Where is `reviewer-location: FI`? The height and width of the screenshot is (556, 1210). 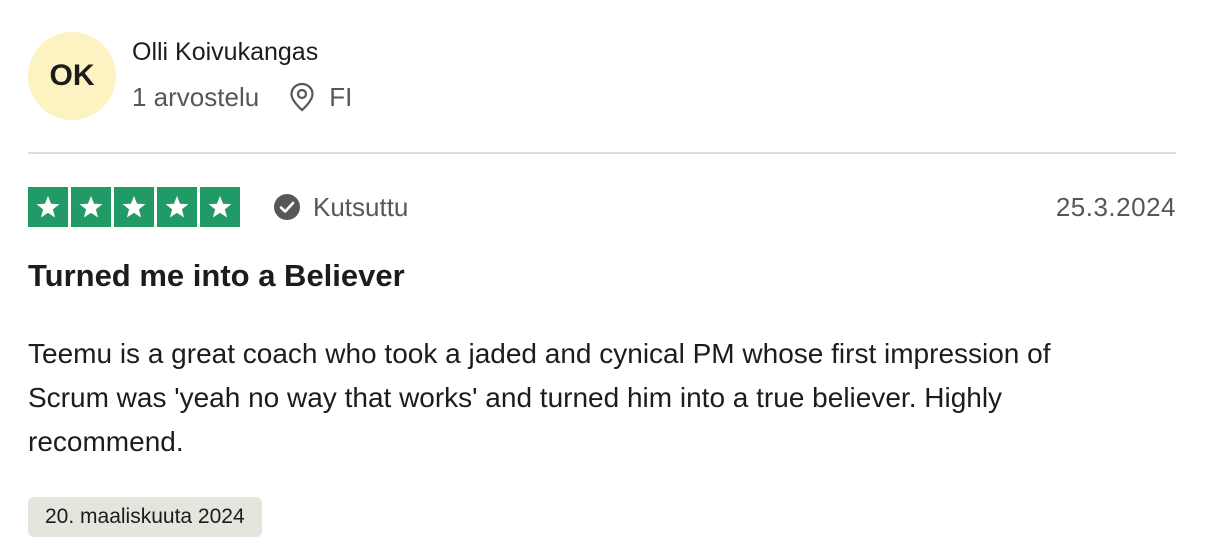 reviewer-location: FI is located at coordinates (320, 97).